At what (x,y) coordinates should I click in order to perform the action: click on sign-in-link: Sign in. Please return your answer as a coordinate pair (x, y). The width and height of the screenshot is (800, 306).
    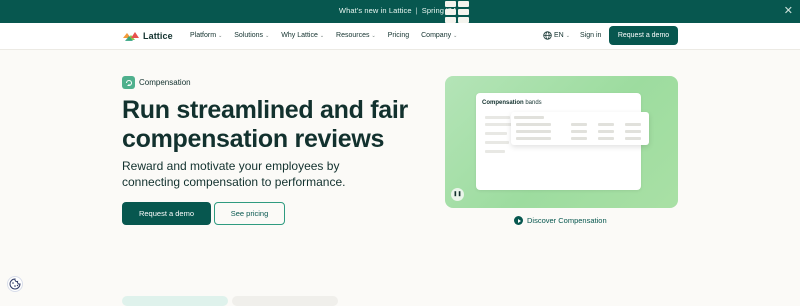
    Looking at the image, I should click on (590, 35).